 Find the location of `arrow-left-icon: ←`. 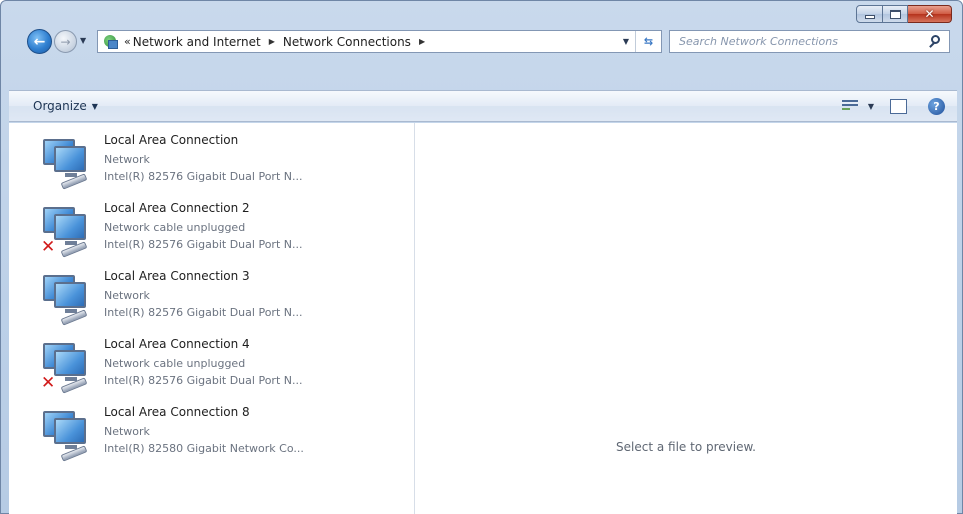

arrow-left-icon: ← is located at coordinates (39, 41).